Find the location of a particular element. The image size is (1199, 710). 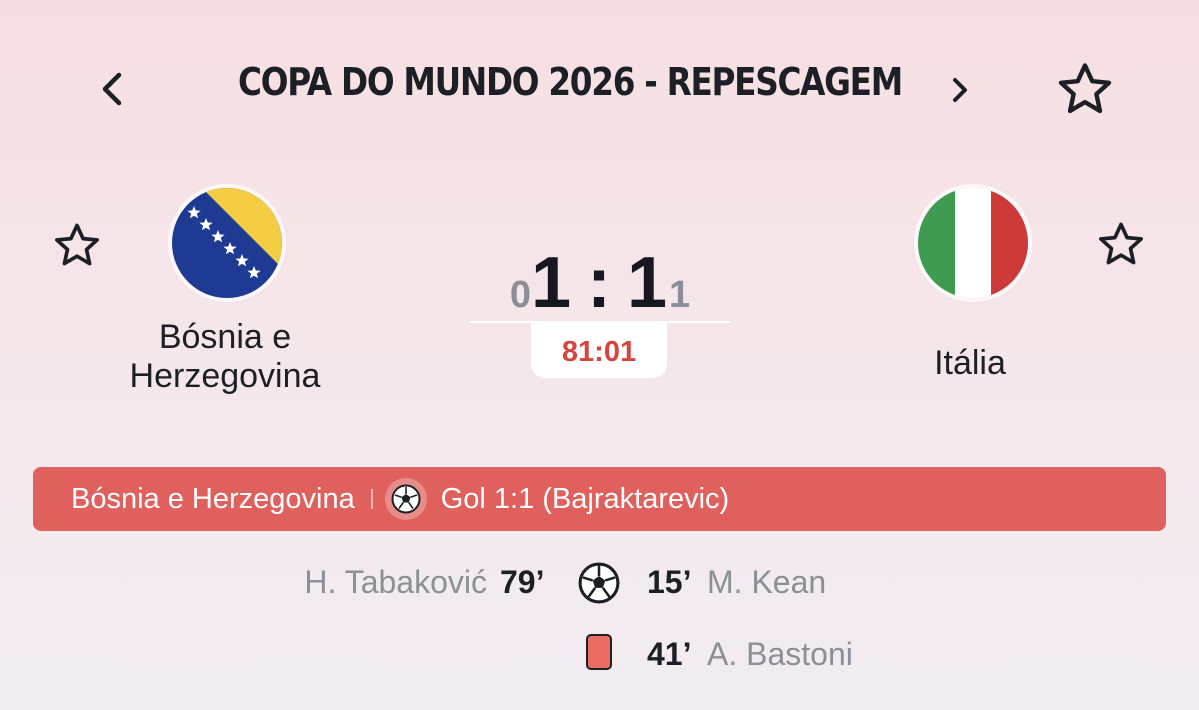

favorite-competition-button is located at coordinates (1085, 90).